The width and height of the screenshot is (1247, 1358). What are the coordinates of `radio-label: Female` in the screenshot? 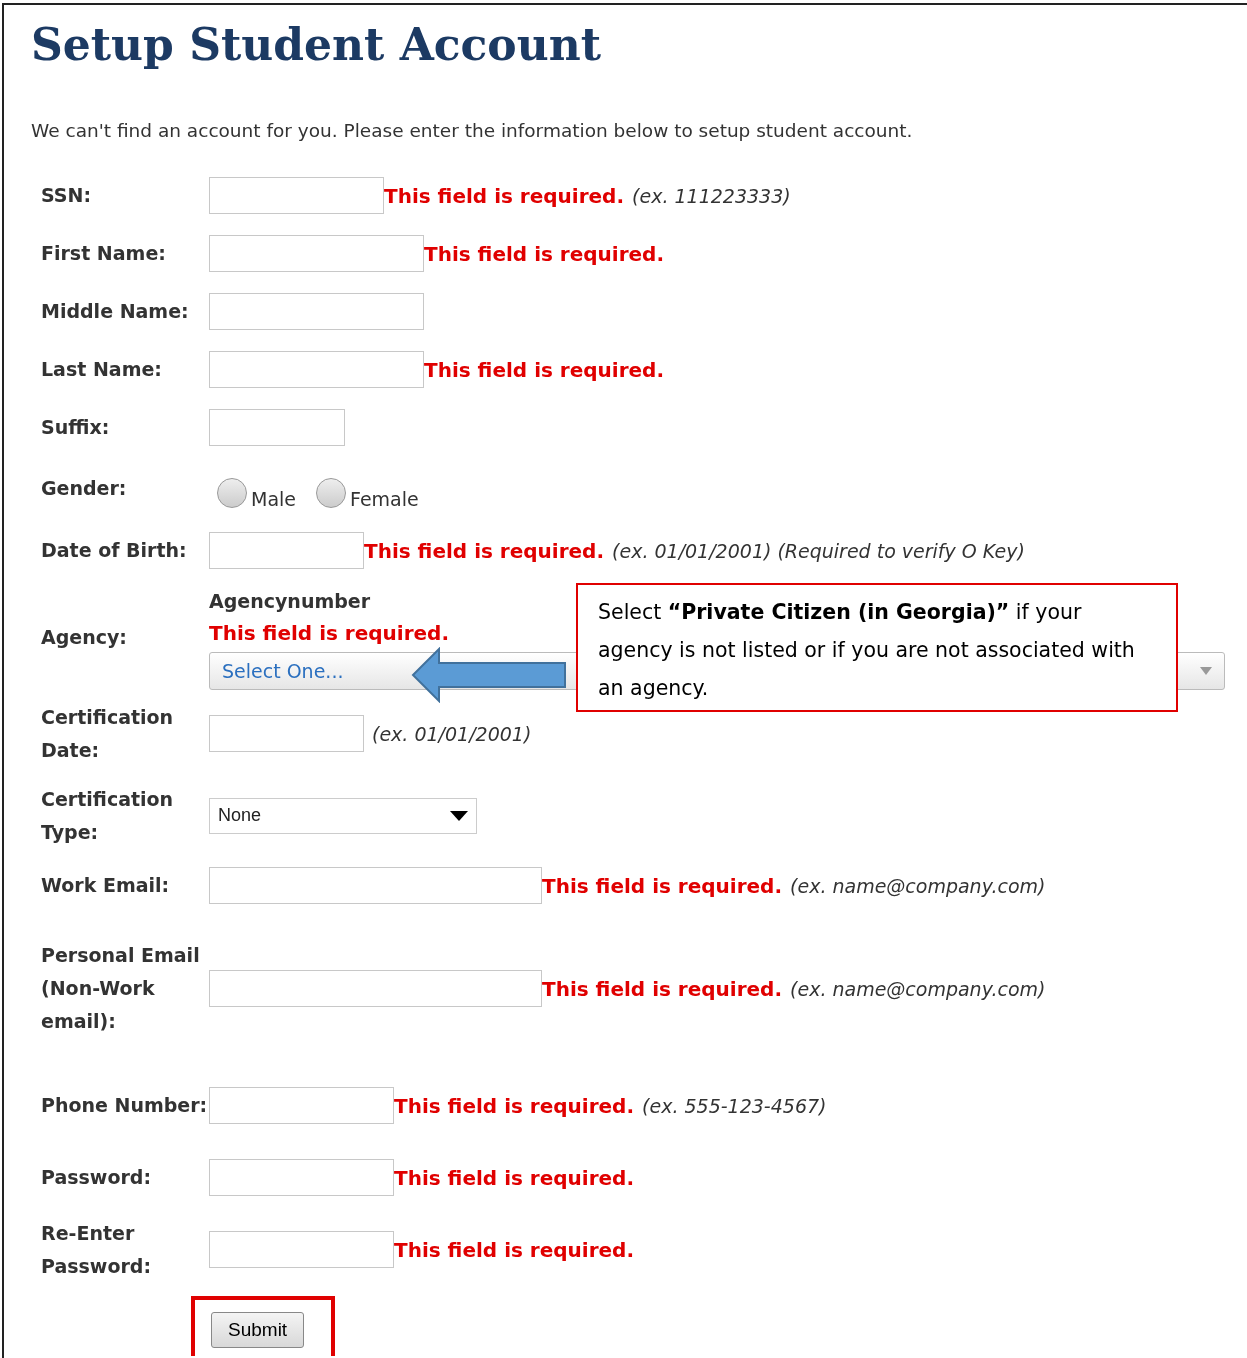 It's located at (384, 499).